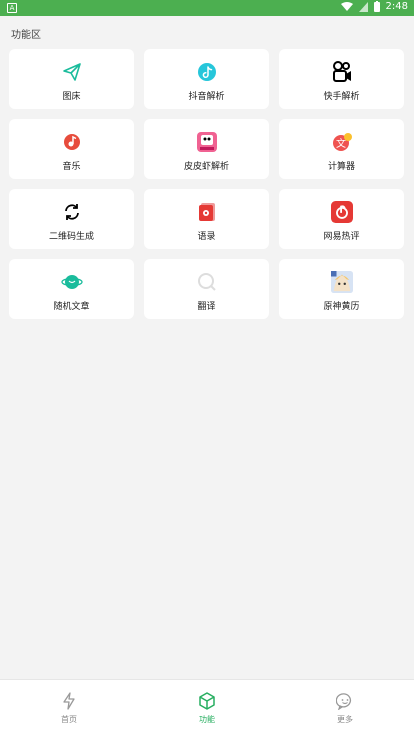 Image resolution: width=414 pixels, height=736 pixels. I want to click on refresh-icon, so click(72, 212).